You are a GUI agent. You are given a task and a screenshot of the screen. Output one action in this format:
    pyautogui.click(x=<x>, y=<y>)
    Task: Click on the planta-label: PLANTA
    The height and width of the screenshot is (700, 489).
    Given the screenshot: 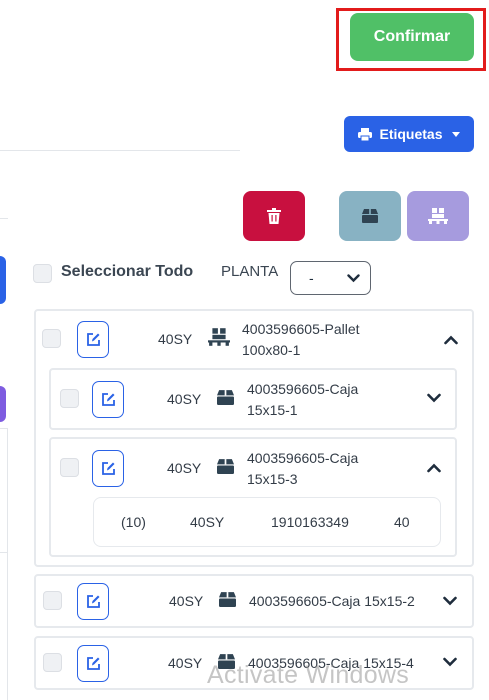 What is the action you would take?
    pyautogui.click(x=250, y=271)
    